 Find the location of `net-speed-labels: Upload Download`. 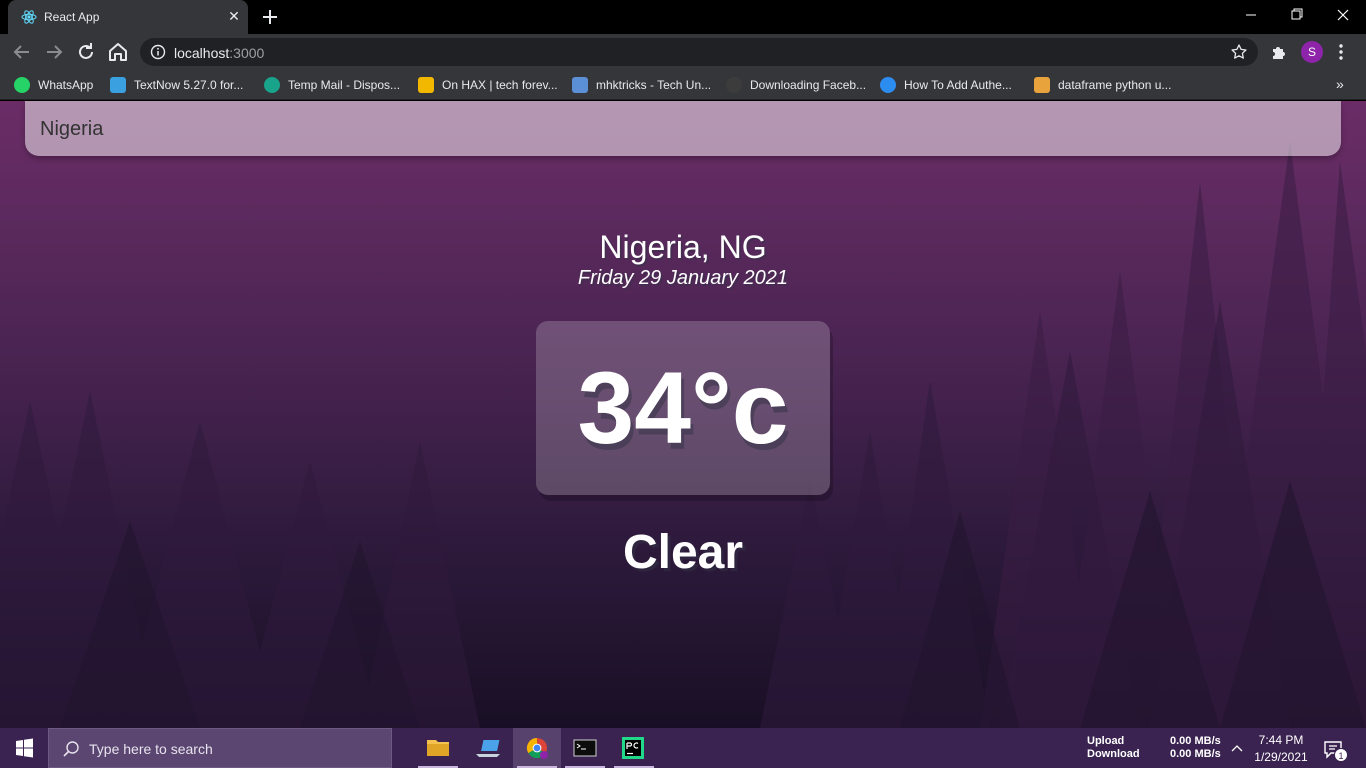

net-speed-labels: Upload Download is located at coordinates (1113, 748).